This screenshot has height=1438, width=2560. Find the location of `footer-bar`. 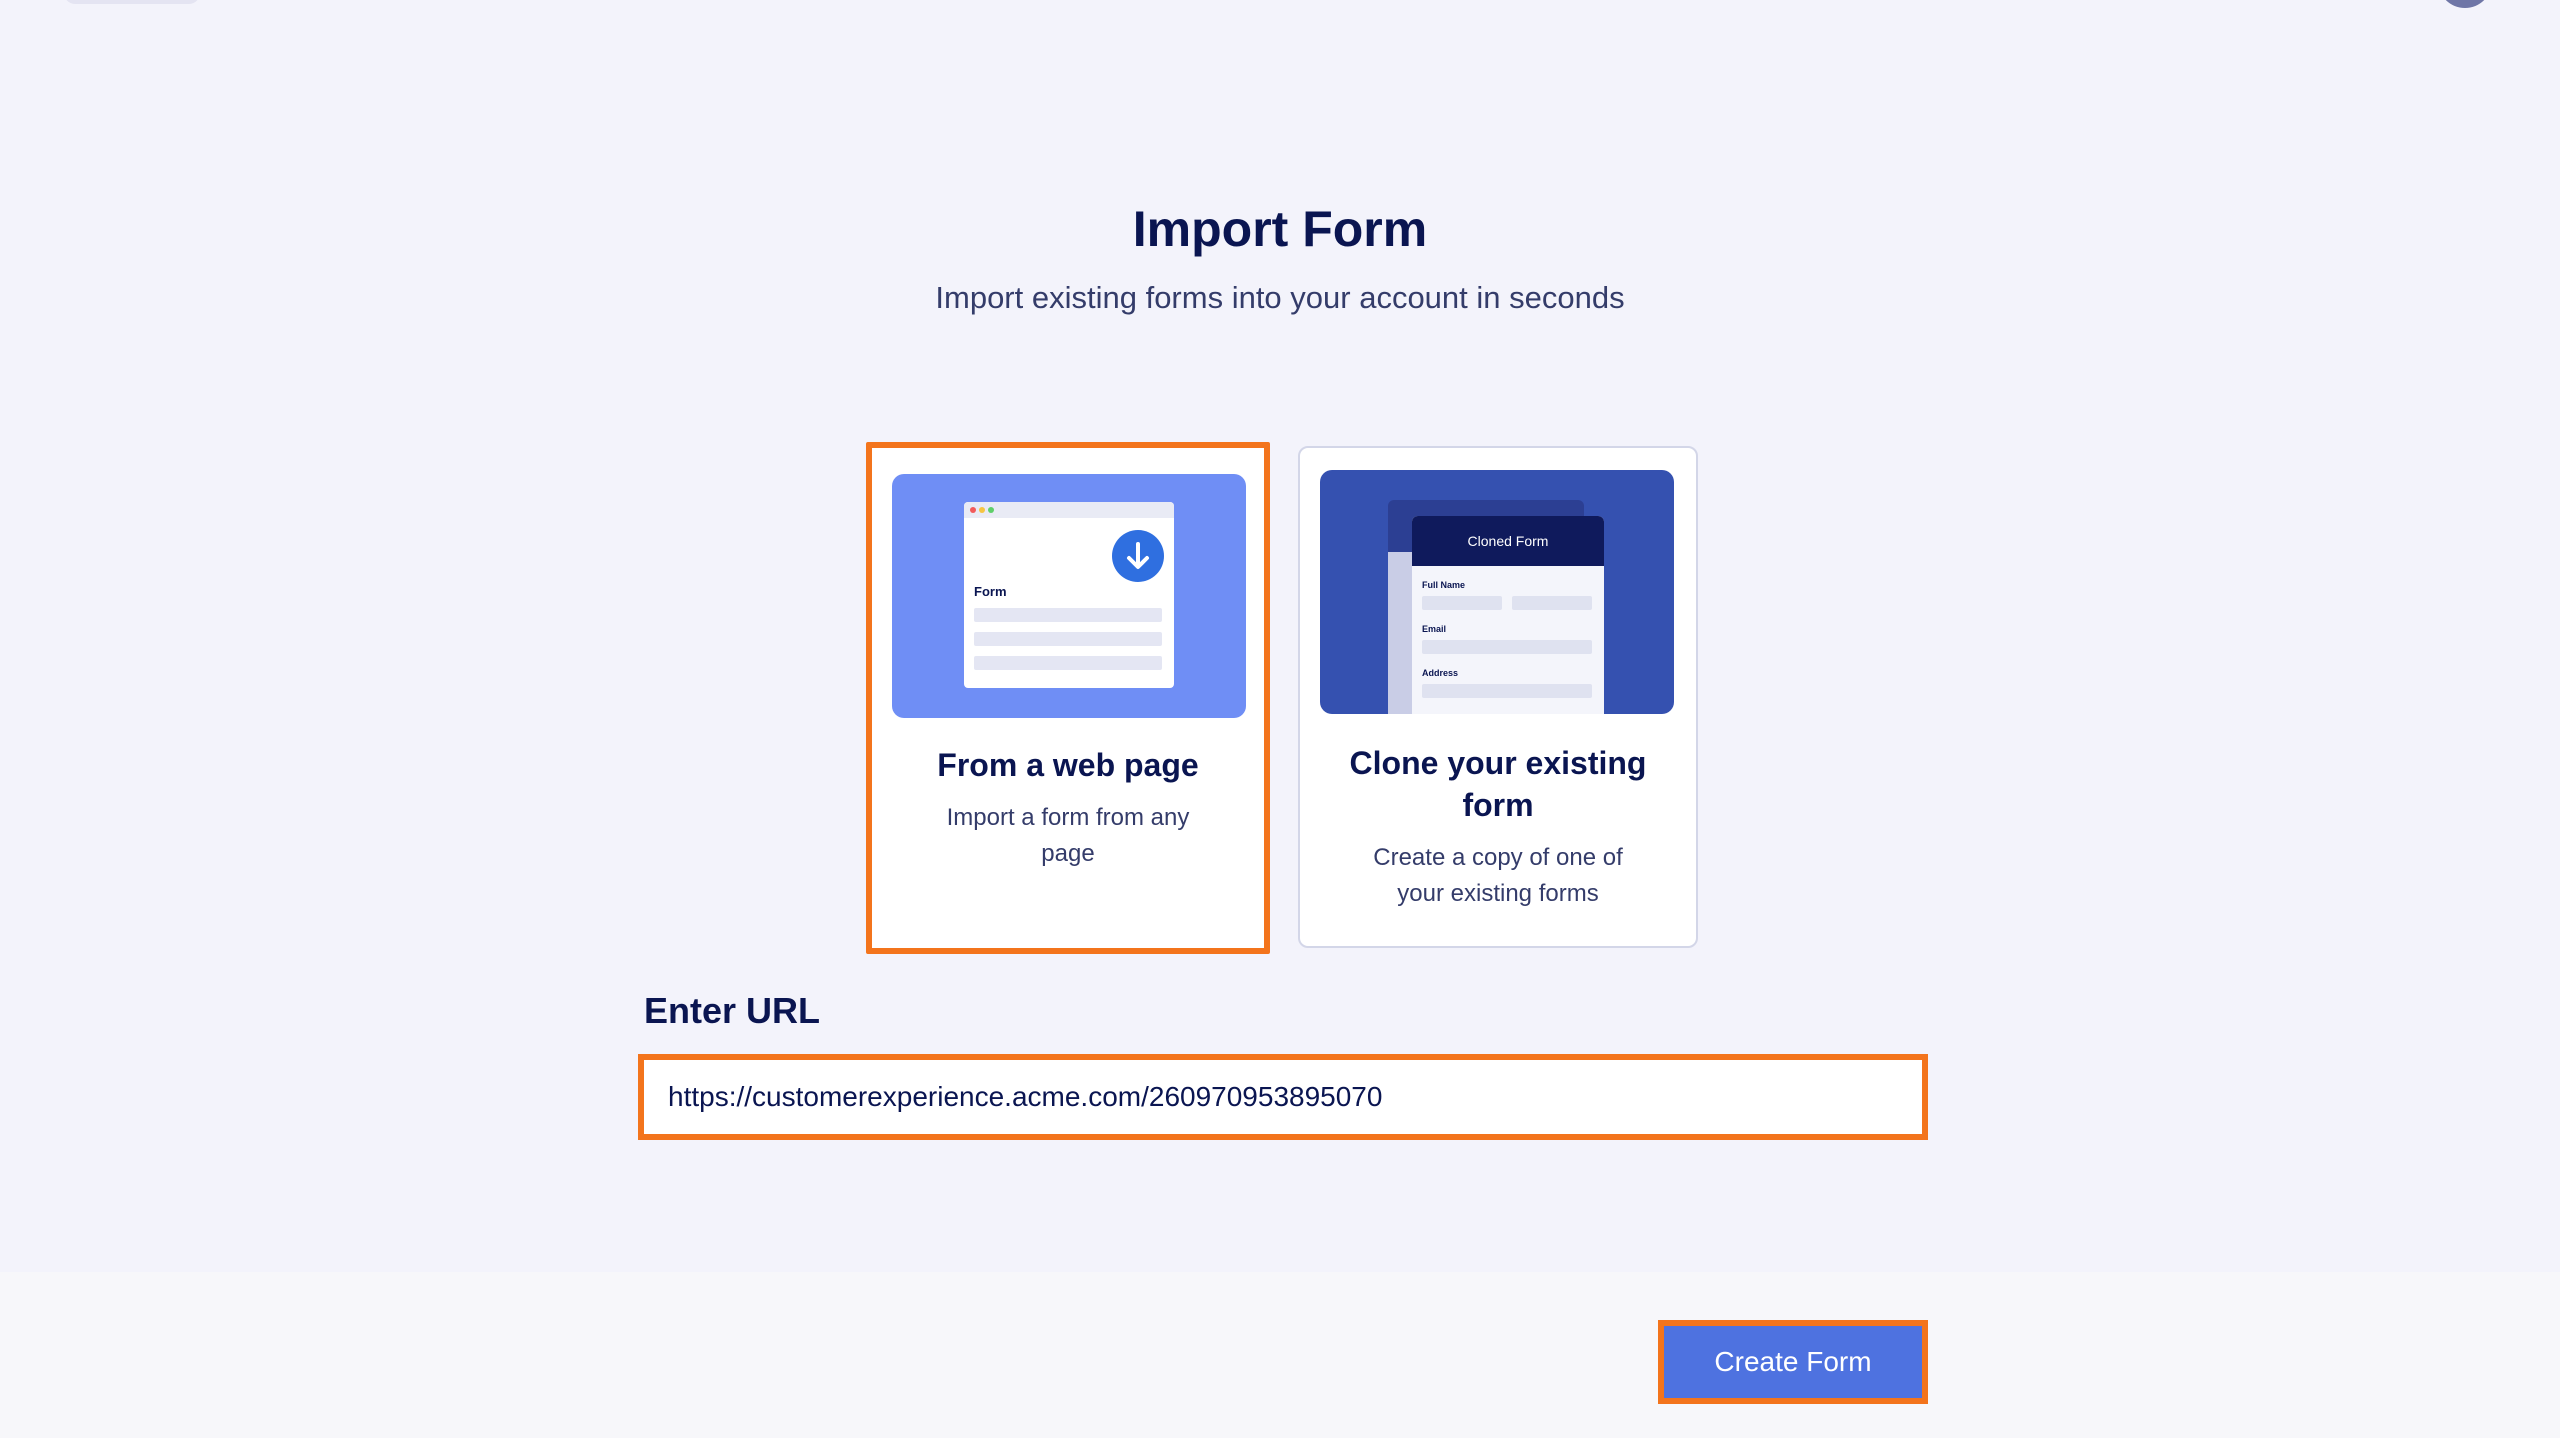

footer-bar is located at coordinates (1280, 1355).